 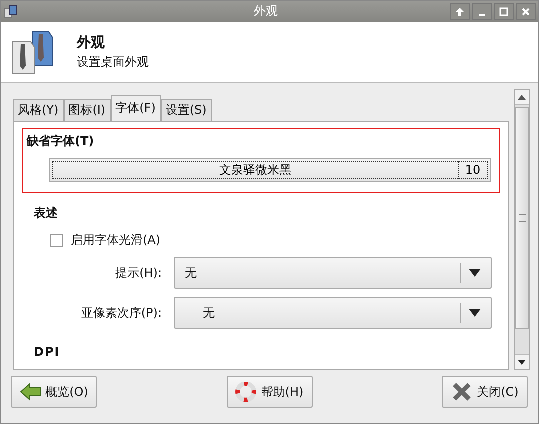 What do you see at coordinates (485, 392) in the screenshot?
I see `close-button: 关闭(C)` at bounding box center [485, 392].